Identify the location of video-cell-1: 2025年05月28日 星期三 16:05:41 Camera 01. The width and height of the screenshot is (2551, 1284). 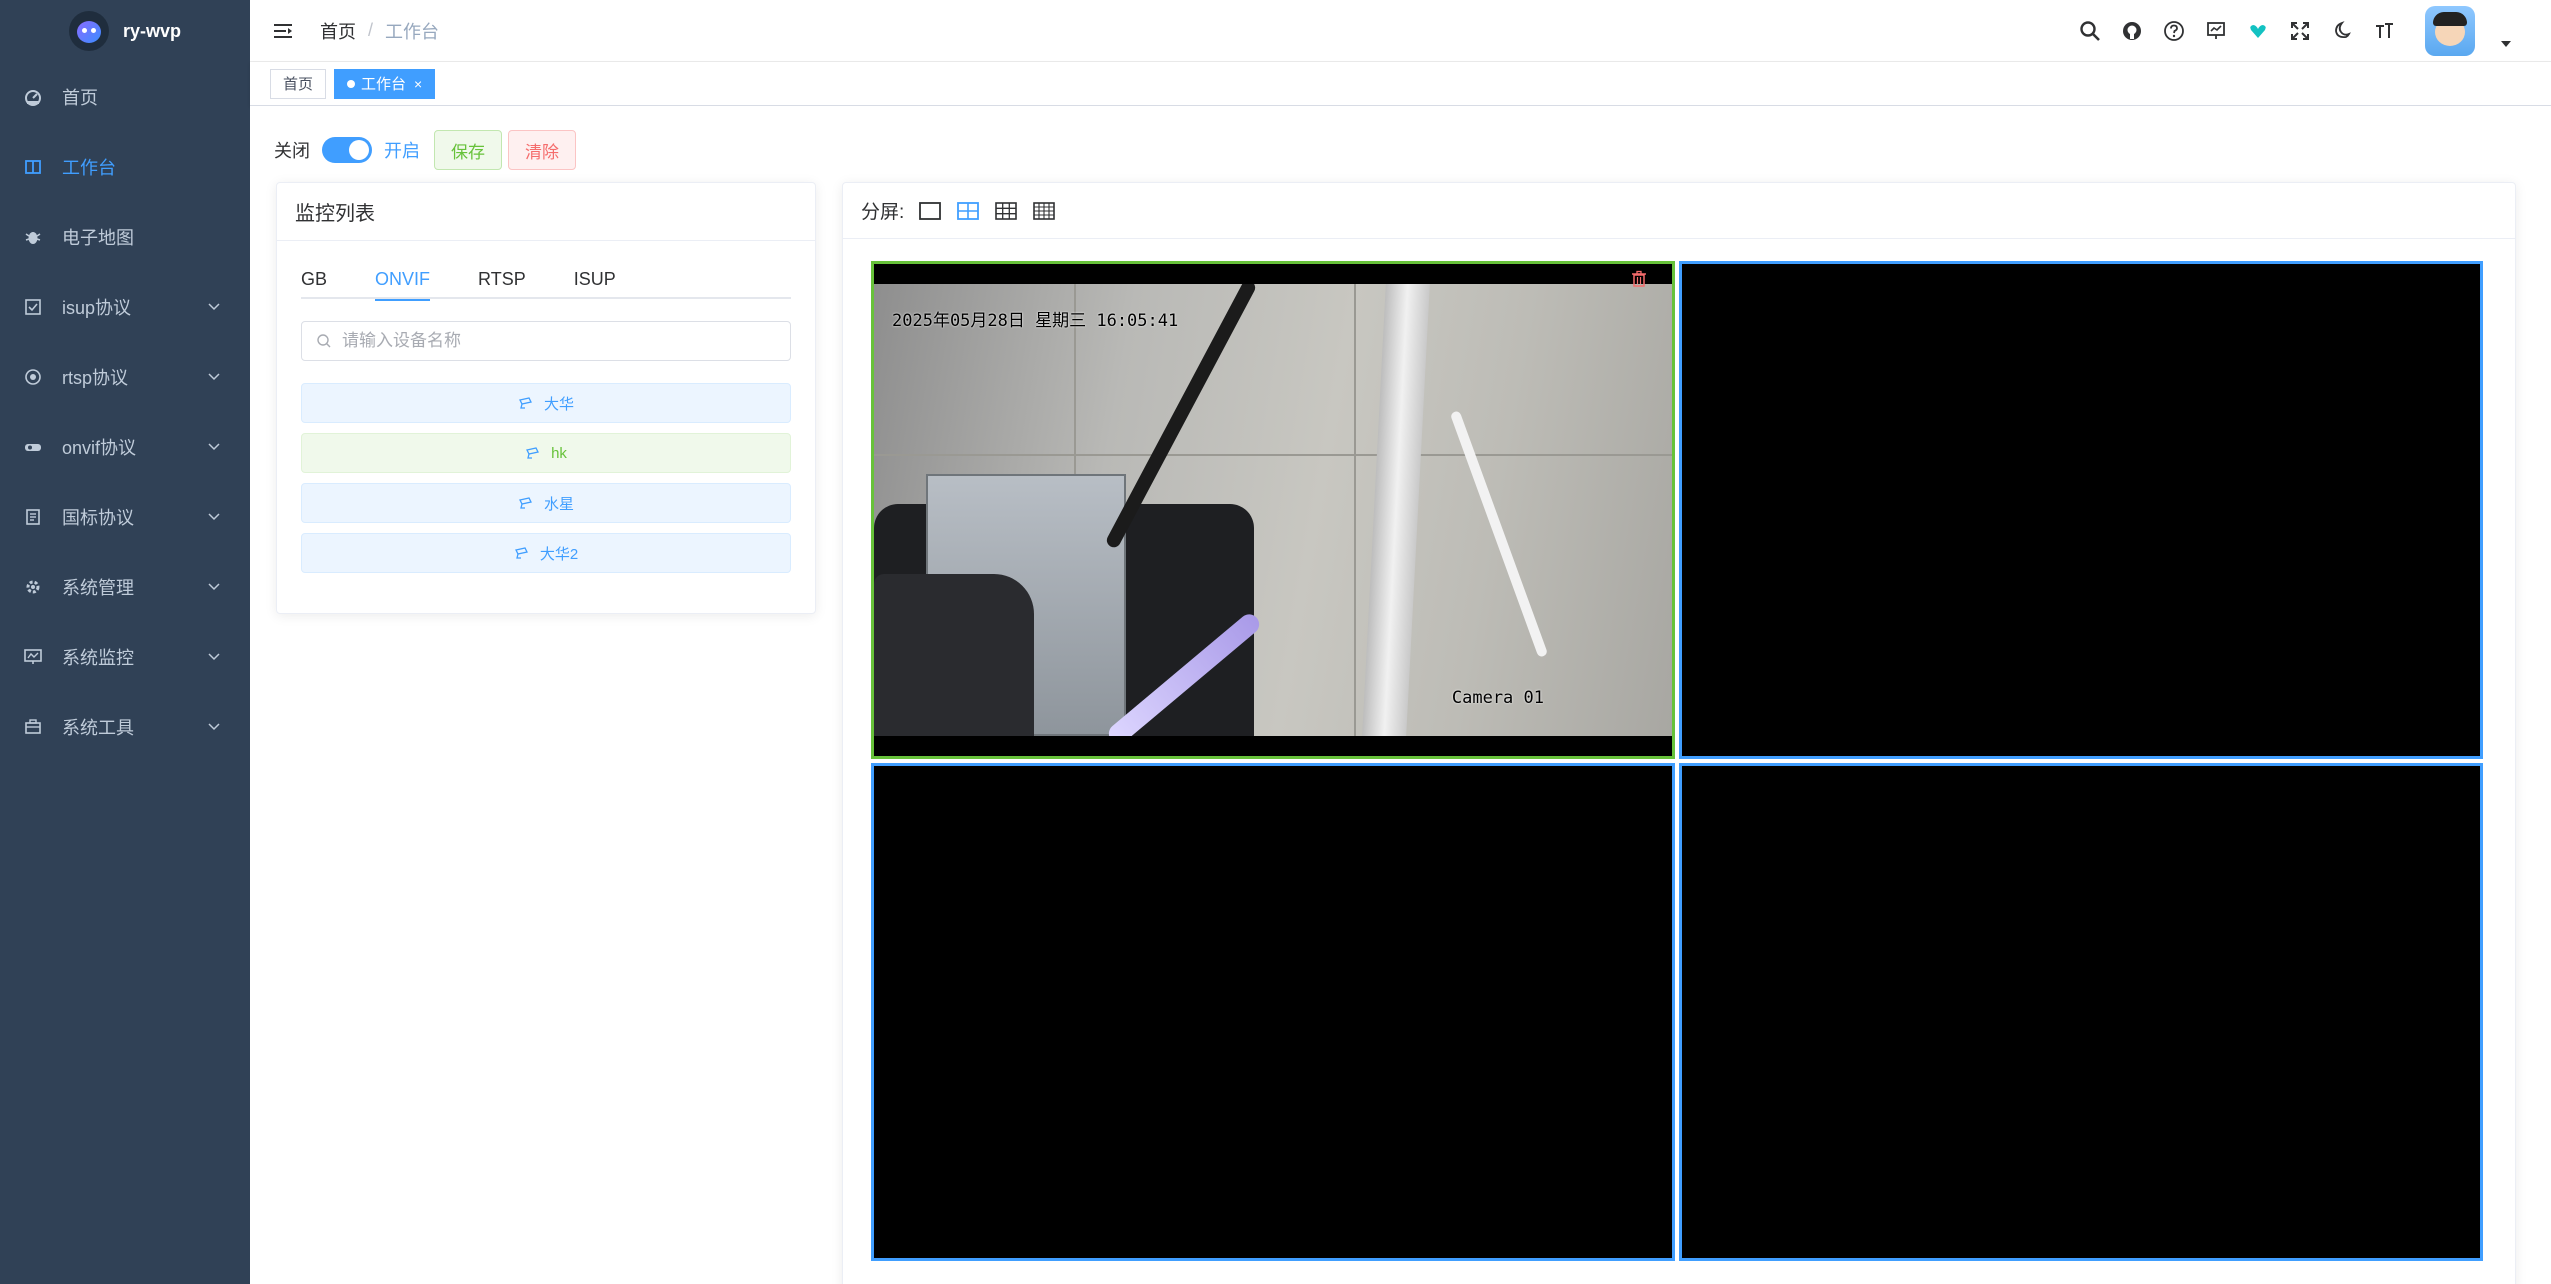
(1273, 510).